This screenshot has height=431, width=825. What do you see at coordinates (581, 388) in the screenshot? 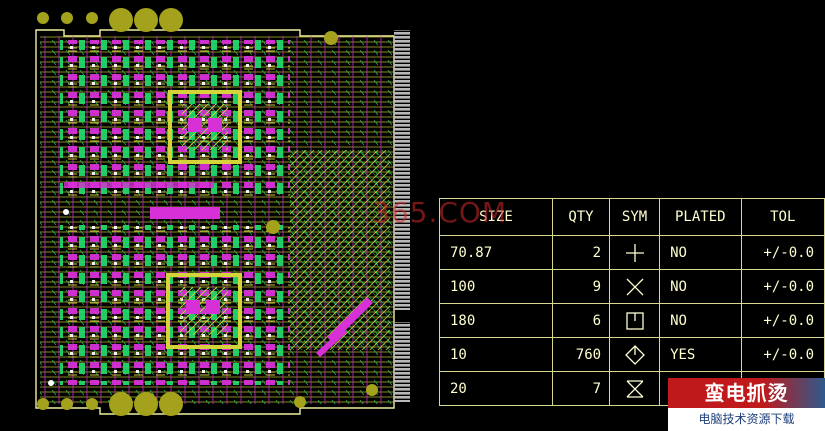
I see `cell-qty: 7` at bounding box center [581, 388].